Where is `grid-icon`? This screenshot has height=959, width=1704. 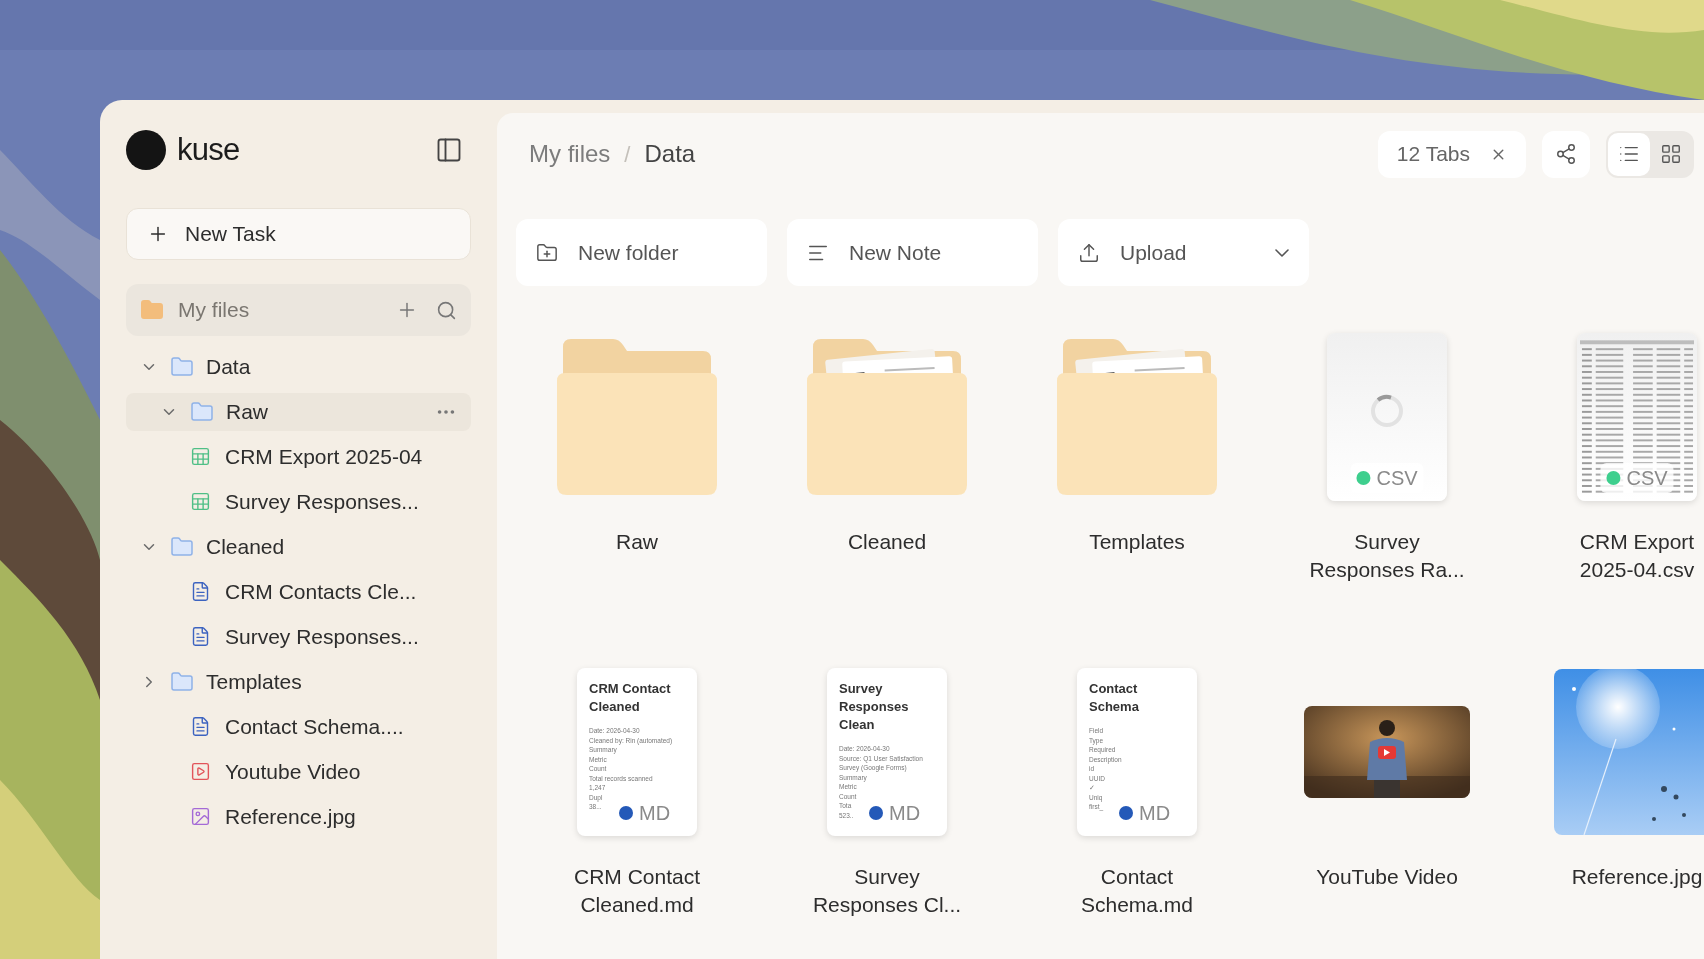 grid-icon is located at coordinates (1671, 154).